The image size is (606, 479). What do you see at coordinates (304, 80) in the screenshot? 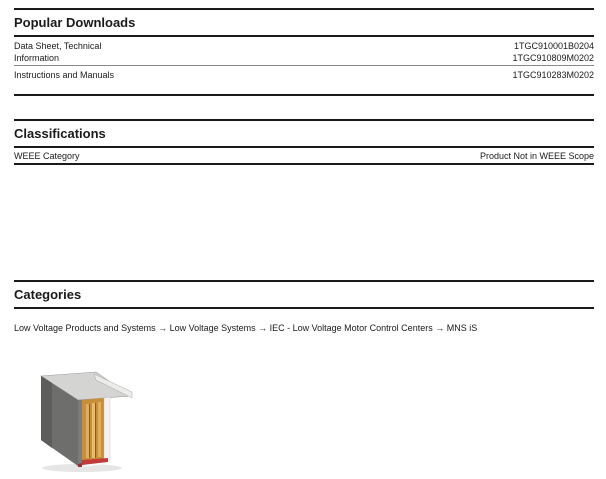
I see `download-row: Instructions and Manuals 1TGC910283M0202` at bounding box center [304, 80].